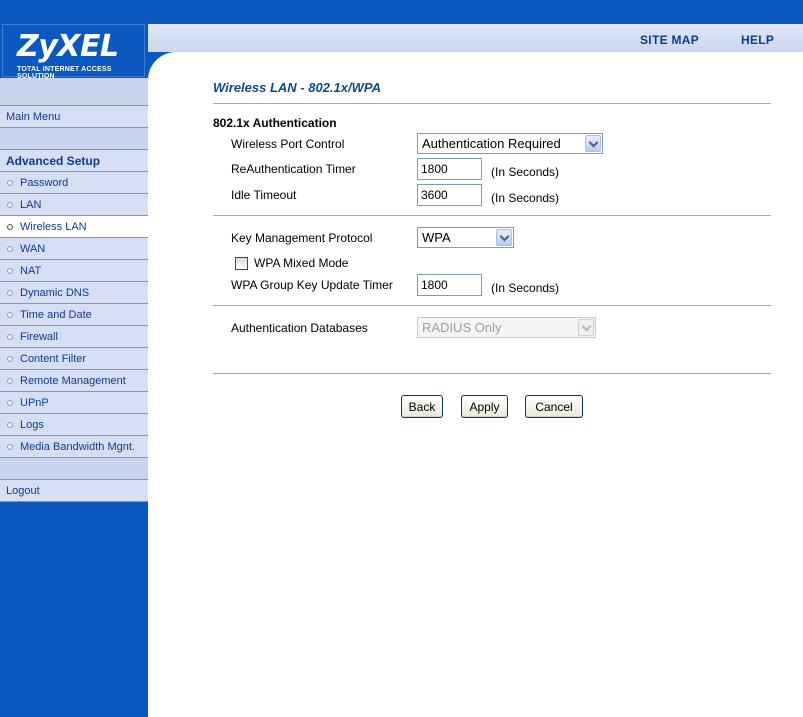 The image size is (803, 717). What do you see at coordinates (33, 249) in the screenshot?
I see `sidebar-item-label: WAN` at bounding box center [33, 249].